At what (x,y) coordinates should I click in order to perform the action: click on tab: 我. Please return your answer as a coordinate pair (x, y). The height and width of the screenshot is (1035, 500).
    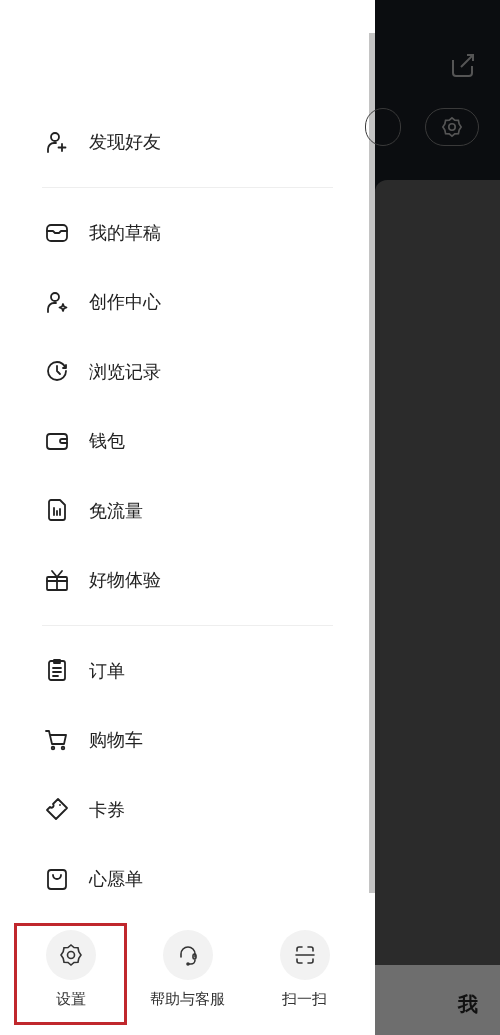
    Looking at the image, I should click on (468, 1004).